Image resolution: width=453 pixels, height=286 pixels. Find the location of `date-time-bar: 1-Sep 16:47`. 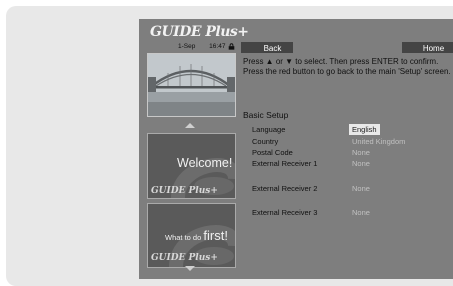

date-time-bar: 1-Sep 16:47 is located at coordinates (201, 46).